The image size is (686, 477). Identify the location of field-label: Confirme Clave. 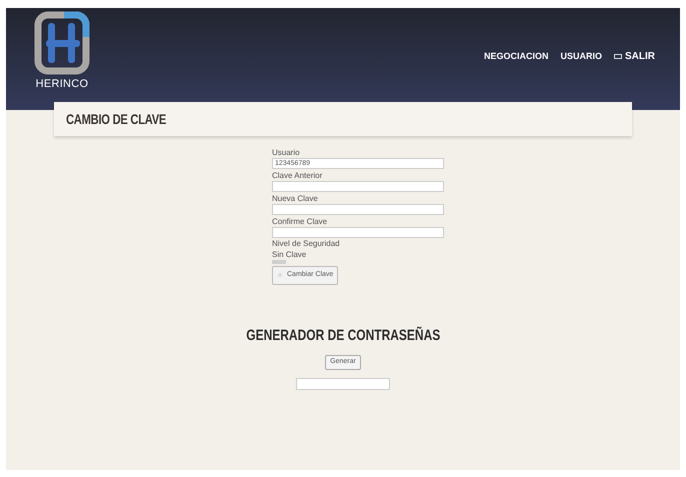
(300, 221).